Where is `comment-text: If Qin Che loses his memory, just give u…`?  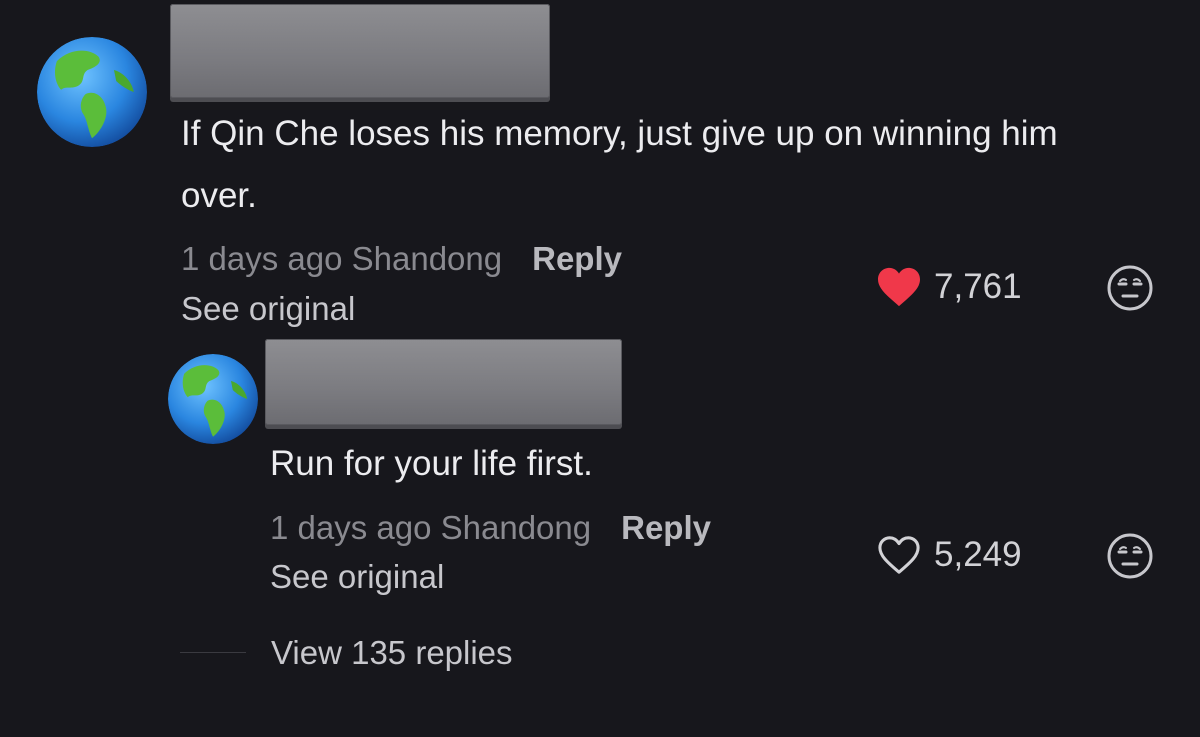
comment-text: If Qin Che loses his memory, just give u… is located at coordinates (619, 164).